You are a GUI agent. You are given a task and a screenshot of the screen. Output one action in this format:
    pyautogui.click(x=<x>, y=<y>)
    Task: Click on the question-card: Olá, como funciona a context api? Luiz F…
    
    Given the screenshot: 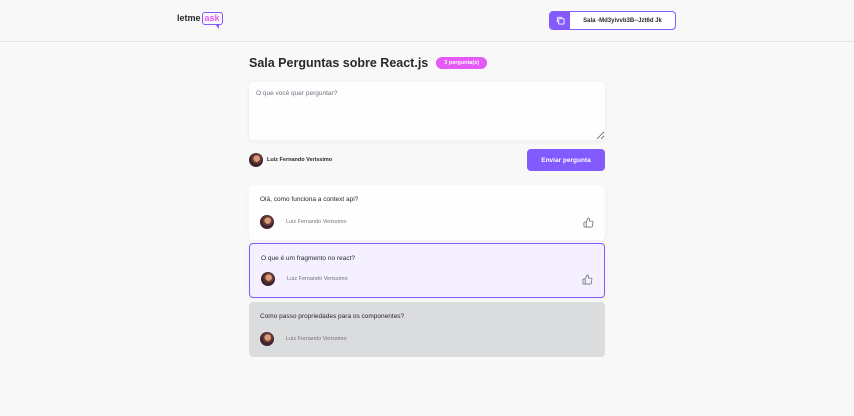 What is the action you would take?
    pyautogui.click(x=427, y=212)
    